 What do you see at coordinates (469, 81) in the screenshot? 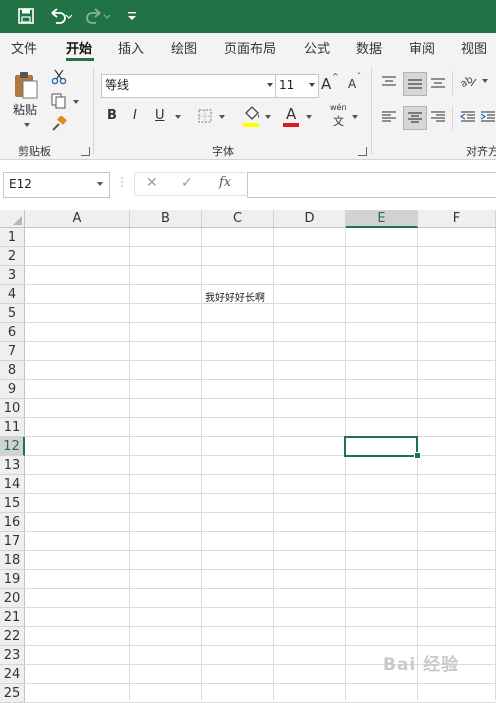
I see `orientation-icon: ab` at bounding box center [469, 81].